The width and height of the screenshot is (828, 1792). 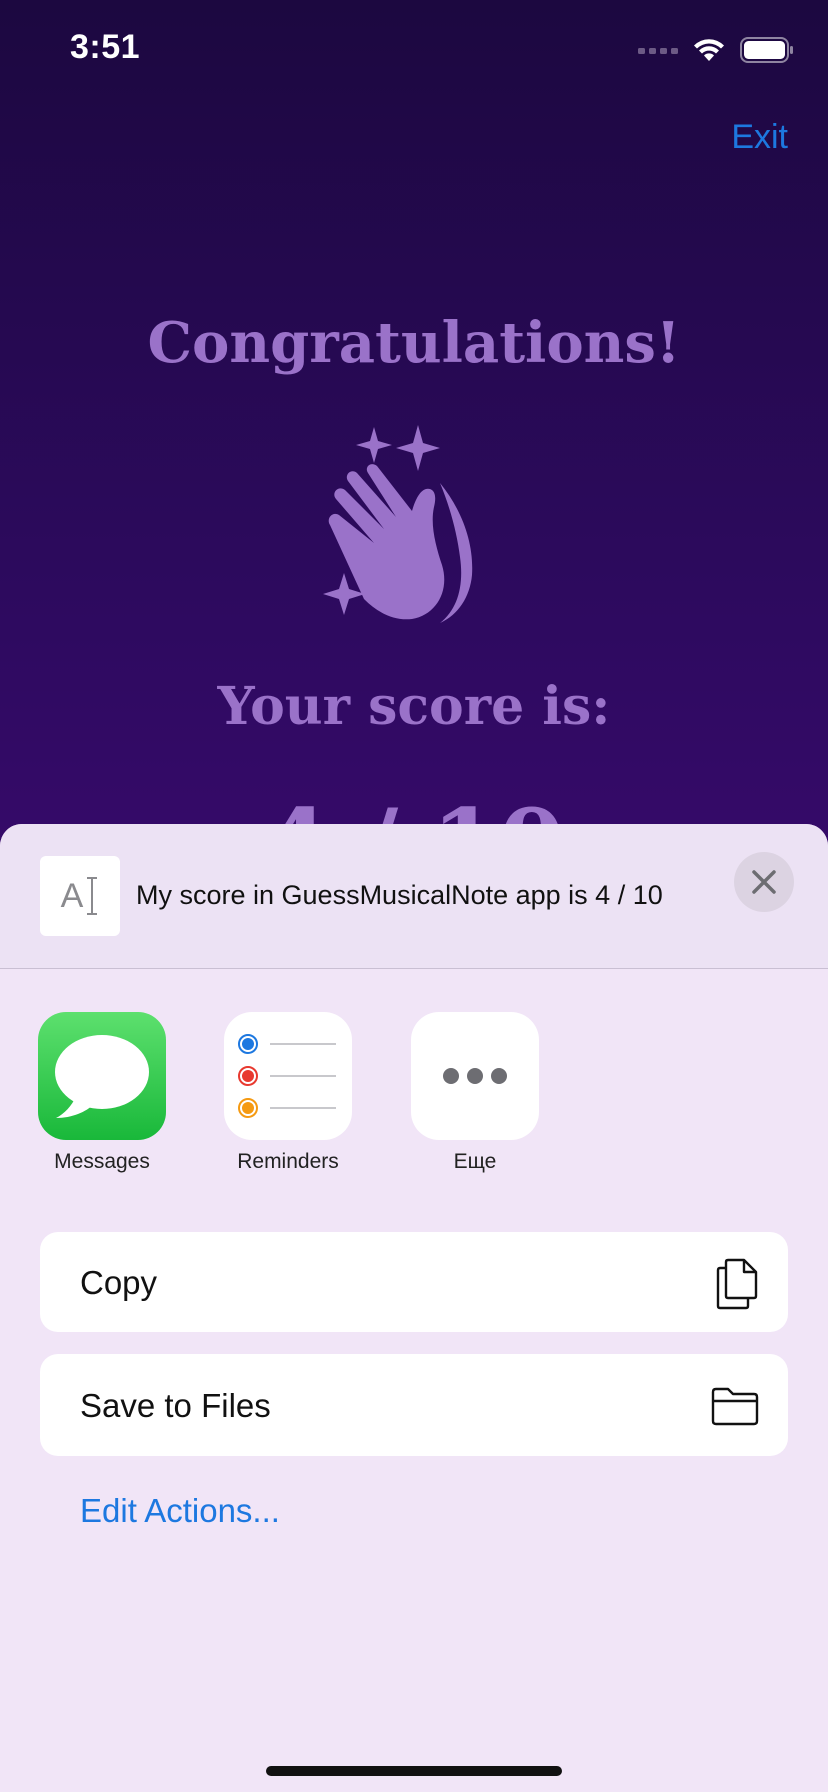 What do you see at coordinates (414, 343) in the screenshot?
I see `congratulations-title: Congratulations!` at bounding box center [414, 343].